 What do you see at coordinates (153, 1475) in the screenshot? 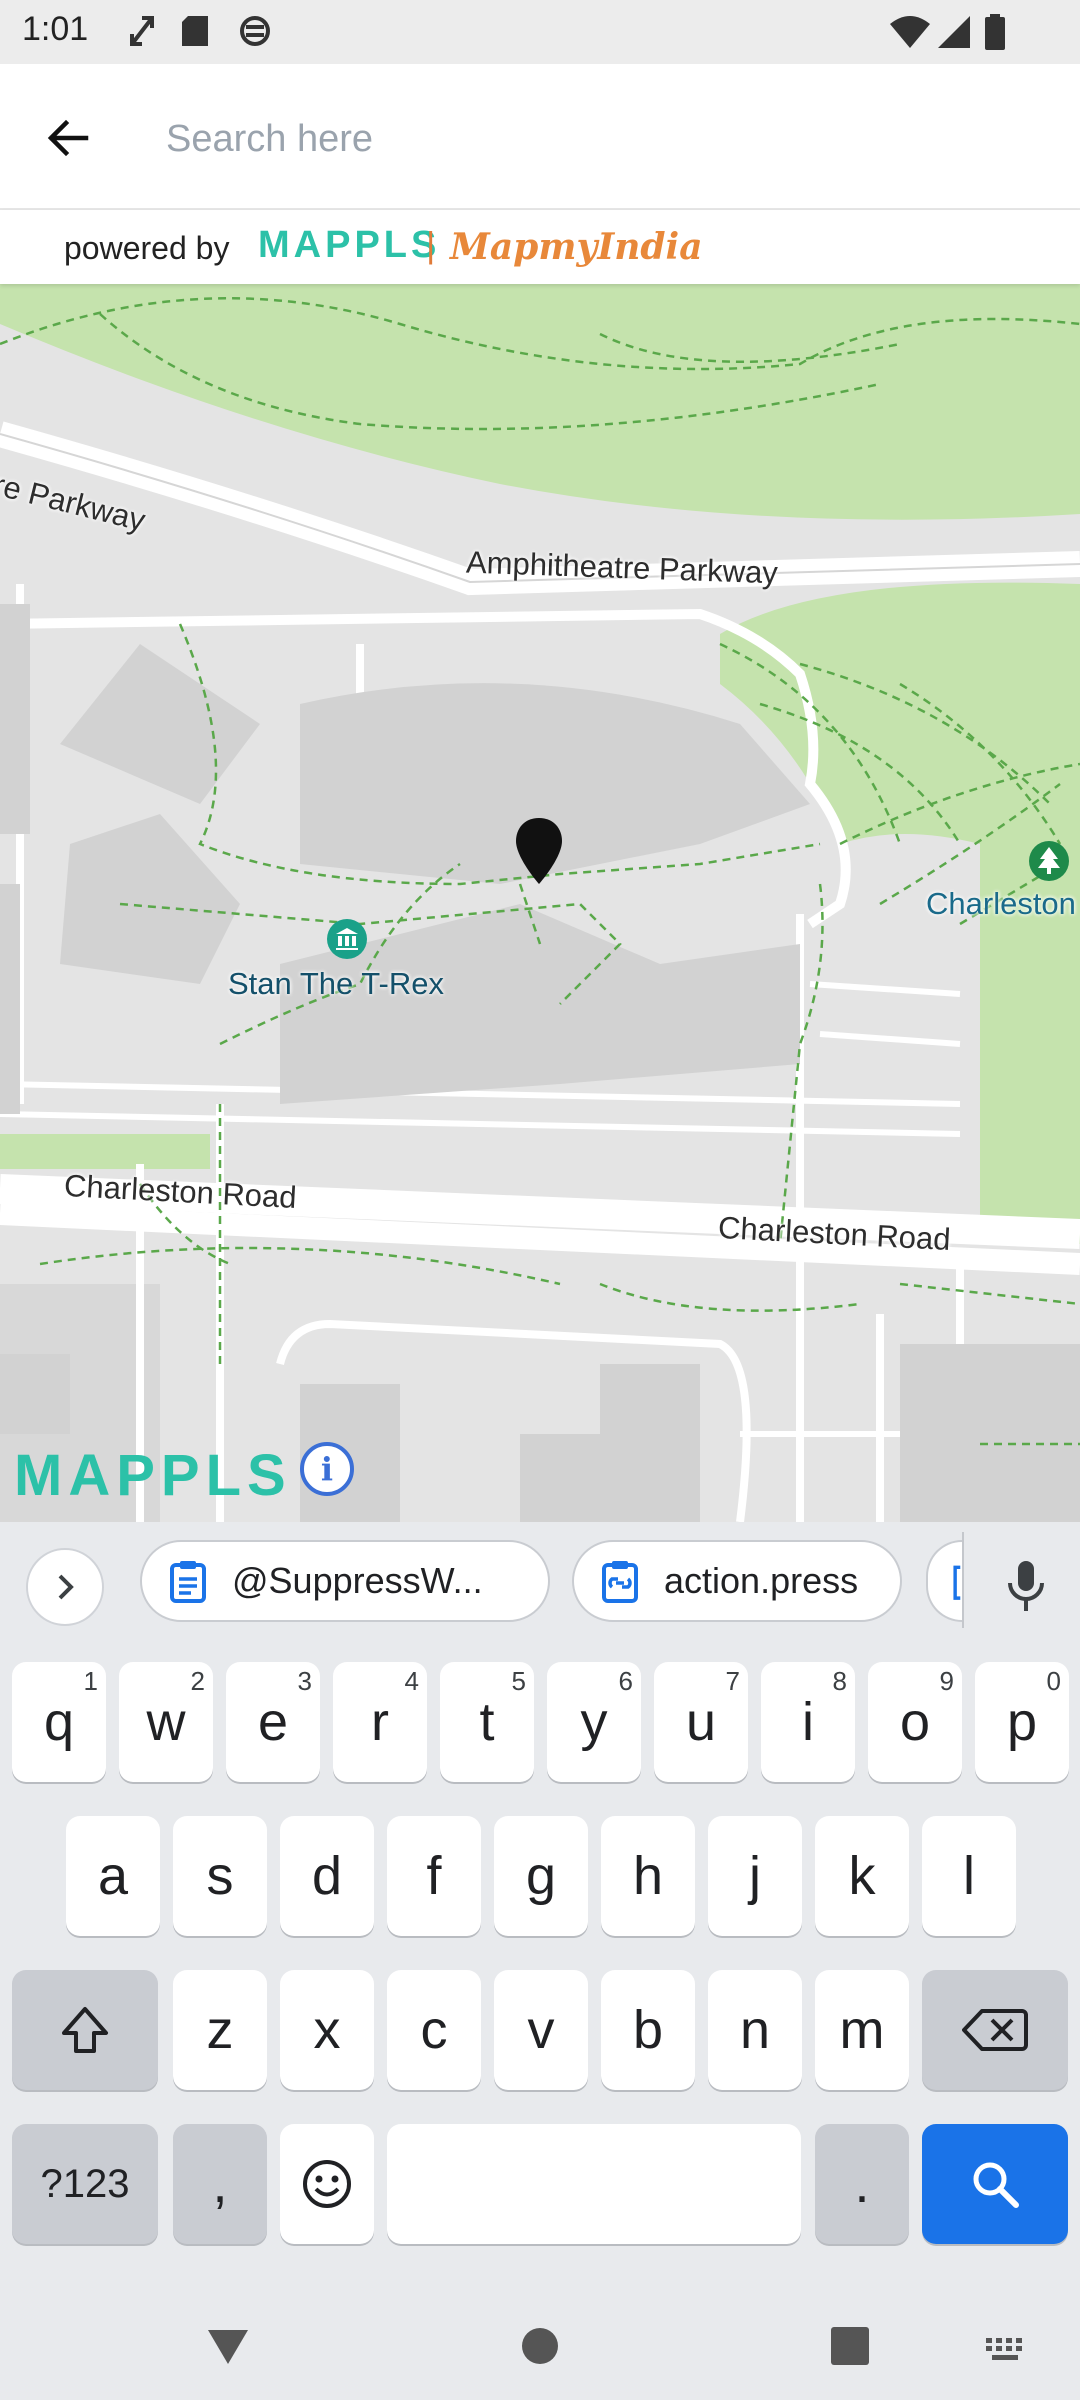
I see `mappls-map-logo: MAPPLS` at bounding box center [153, 1475].